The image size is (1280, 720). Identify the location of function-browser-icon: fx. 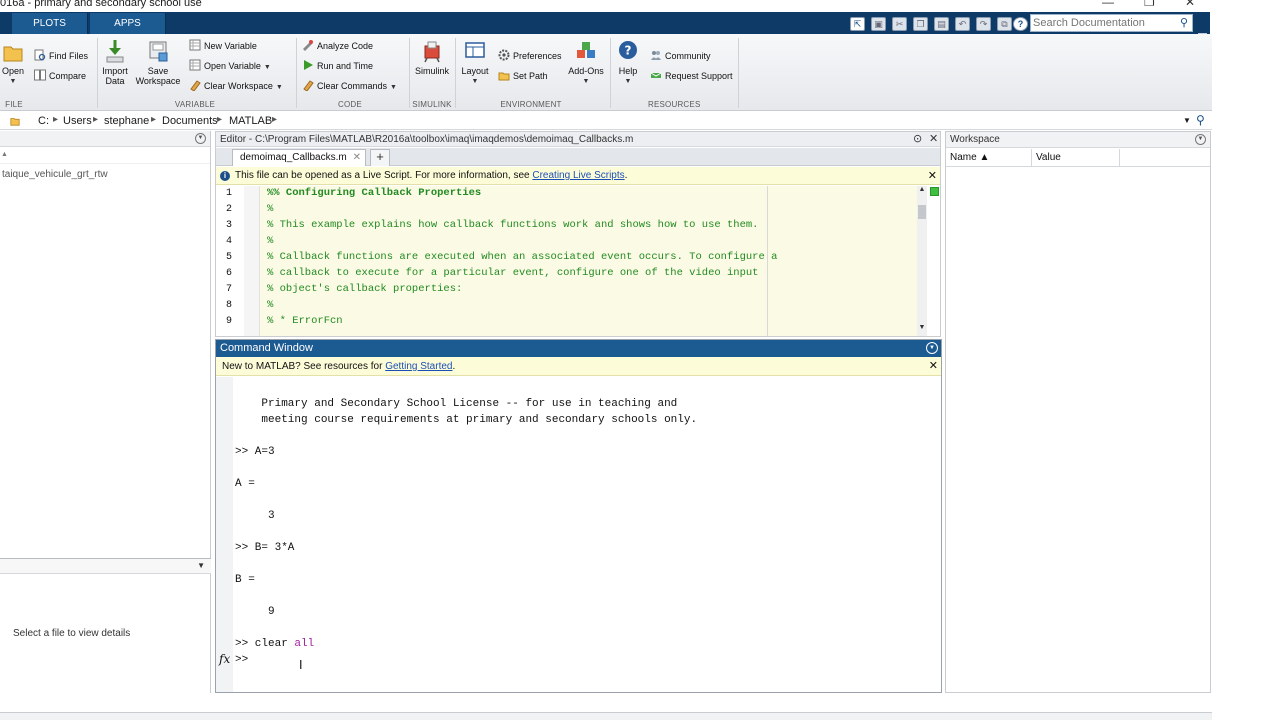
(224, 659).